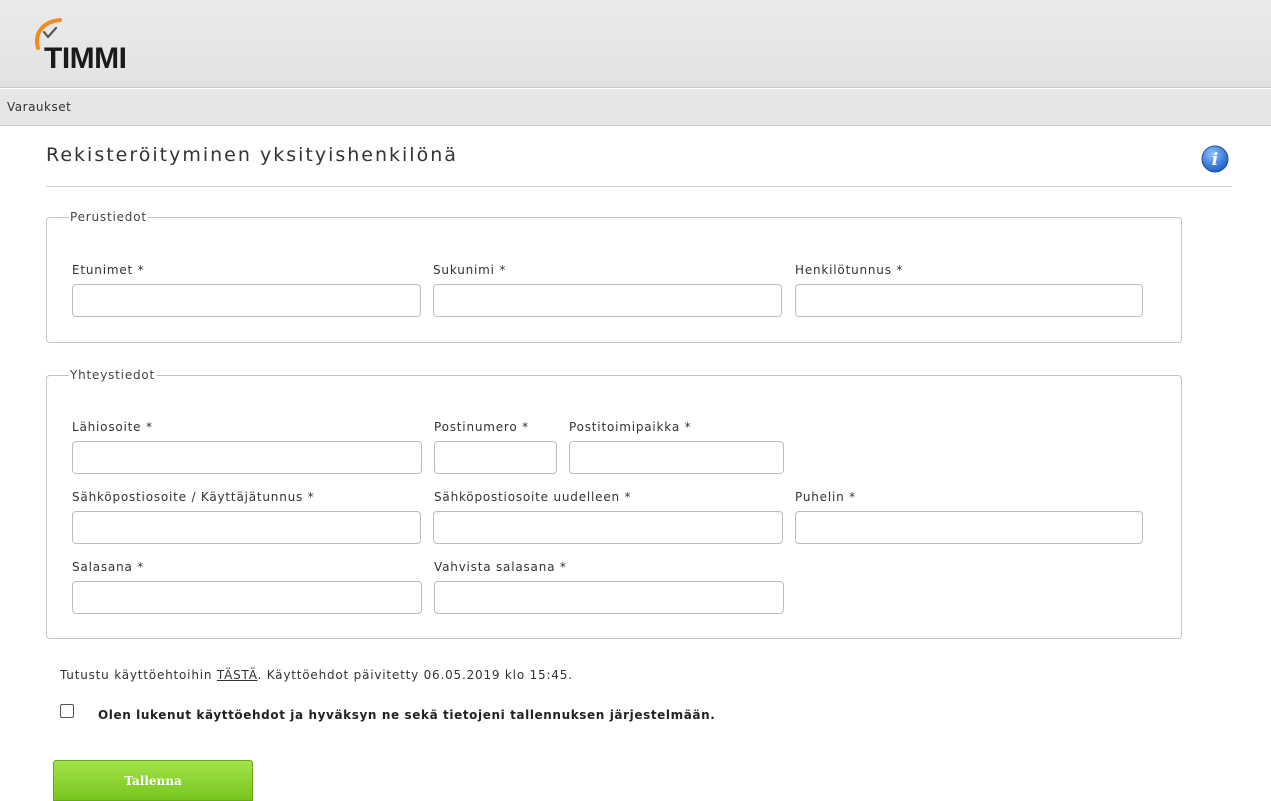 This screenshot has height=801, width=1271. What do you see at coordinates (153, 780) in the screenshot?
I see `save-button: Tallenna` at bounding box center [153, 780].